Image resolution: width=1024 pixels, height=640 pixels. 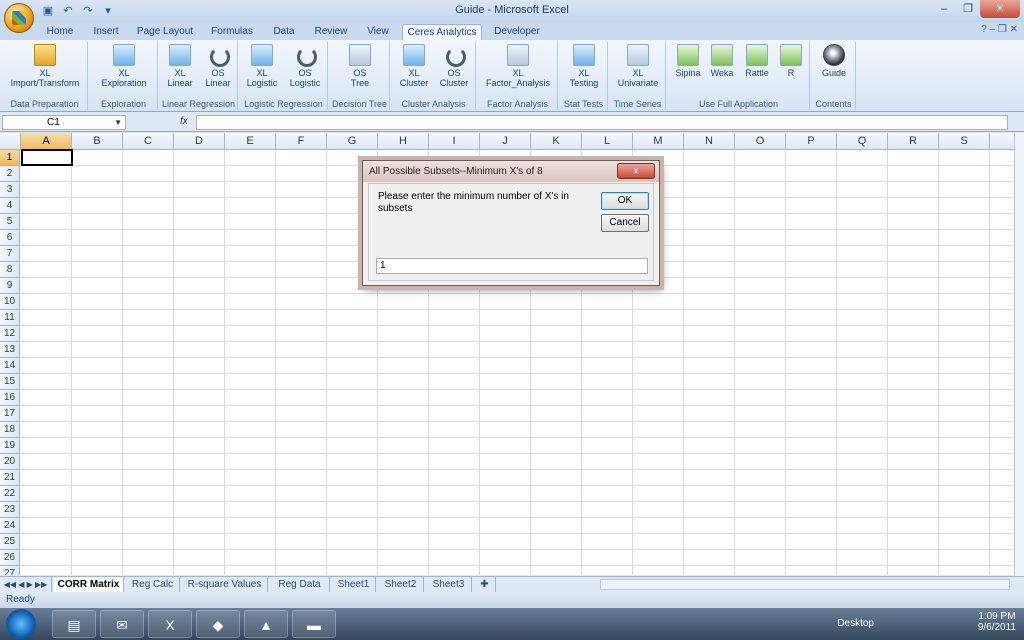 What do you see at coordinates (305, 66) in the screenshot?
I see `os-logistic-button: OS Logistic` at bounding box center [305, 66].